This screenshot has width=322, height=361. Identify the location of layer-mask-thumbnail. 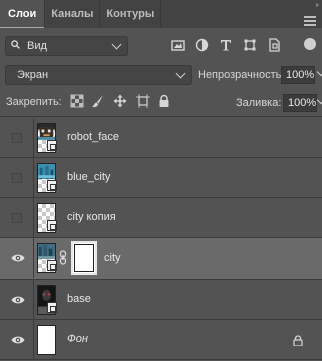
(84, 258).